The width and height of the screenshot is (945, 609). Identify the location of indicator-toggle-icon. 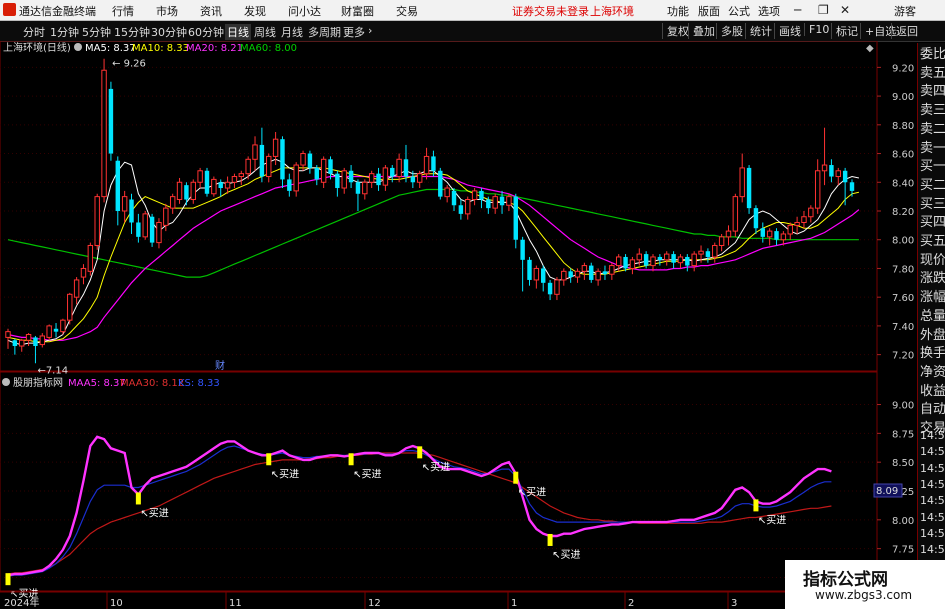
(6, 382).